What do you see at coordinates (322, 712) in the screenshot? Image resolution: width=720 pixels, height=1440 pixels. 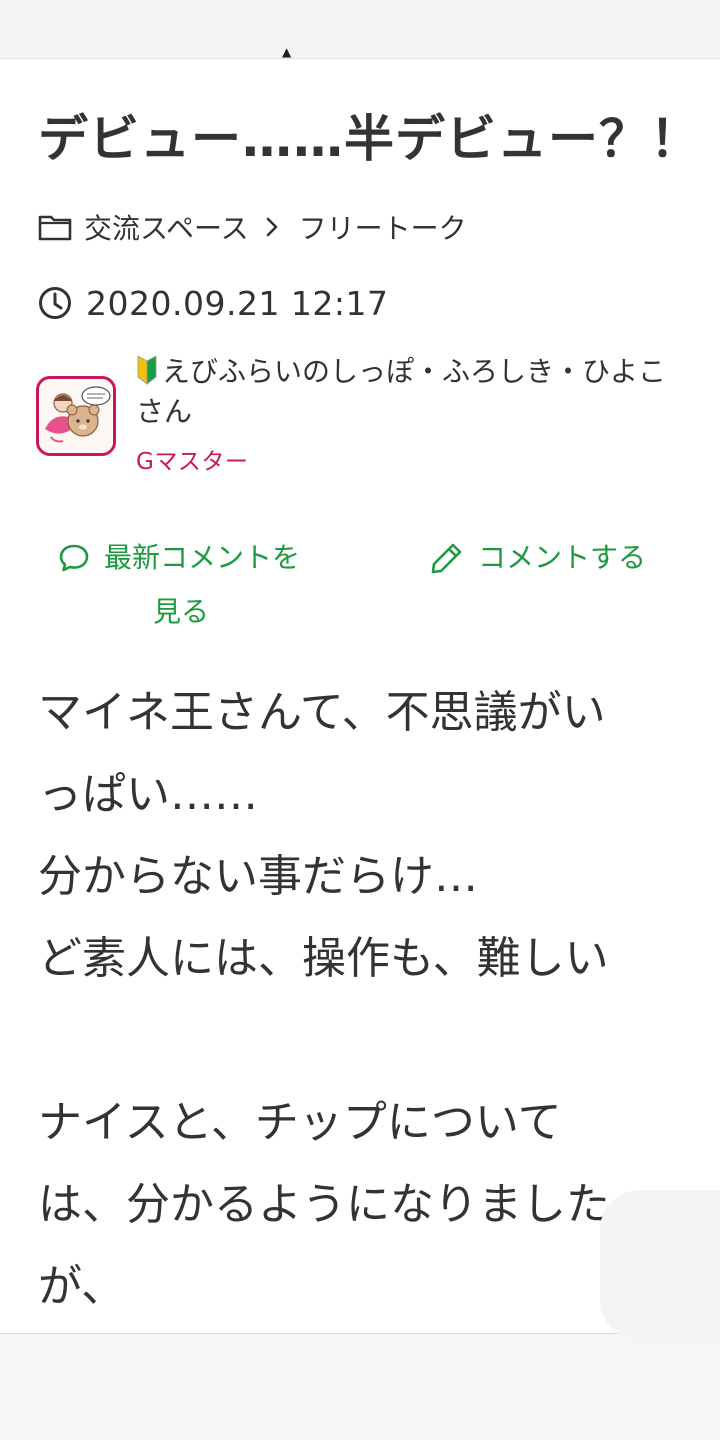 I see `body-line: マイネ王さんて、不思議がい` at bounding box center [322, 712].